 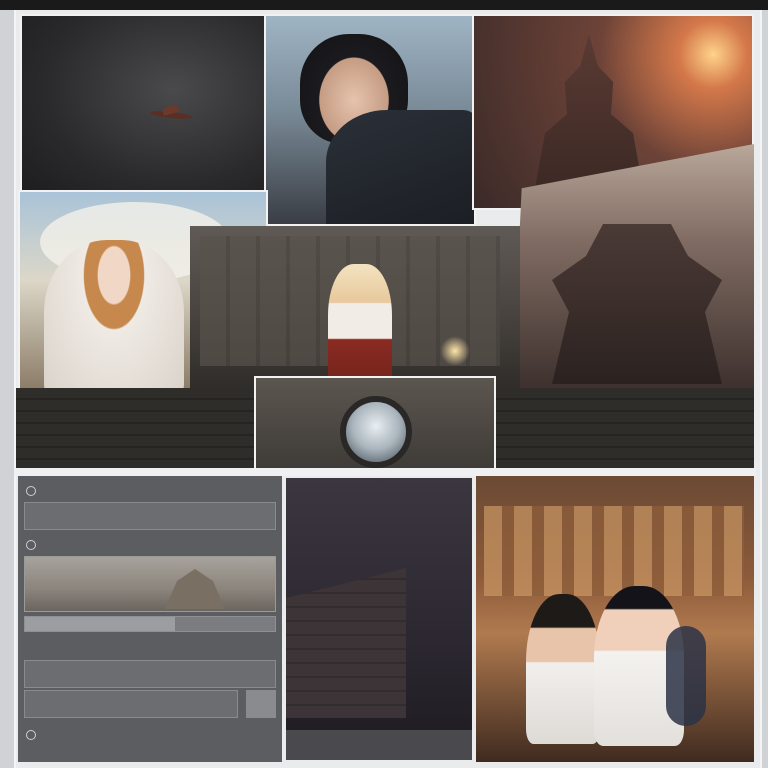 I want to click on blonde-girl-illustration, so click(x=360, y=328).